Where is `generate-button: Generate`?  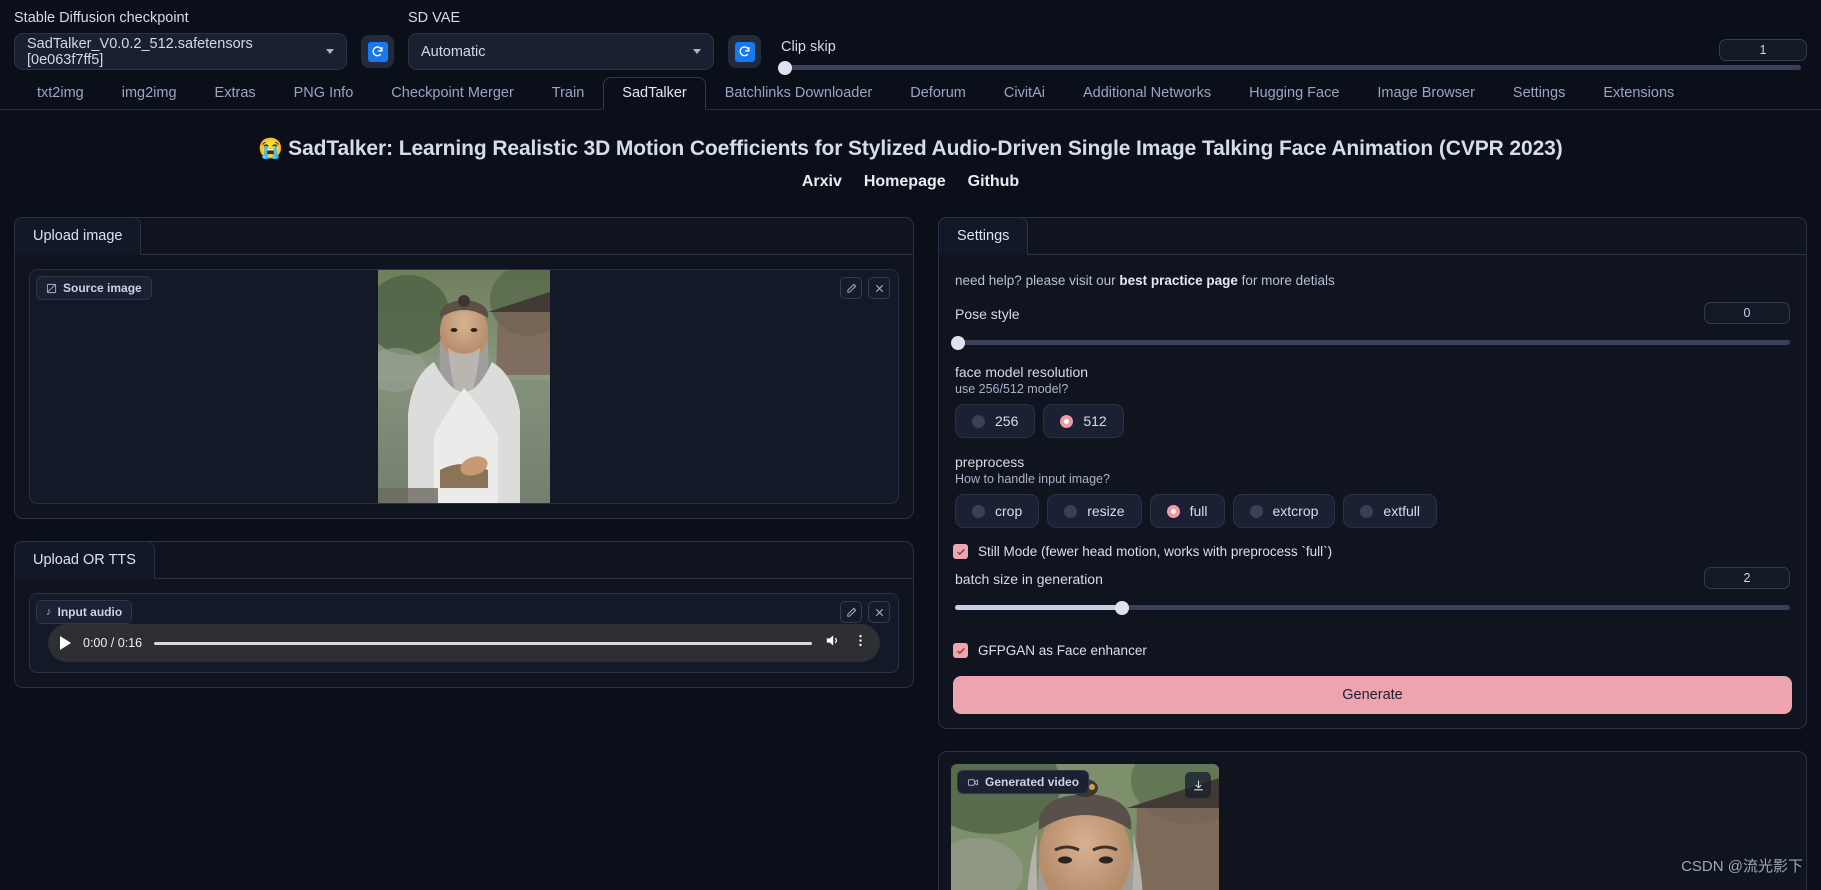 generate-button: Generate is located at coordinates (1372, 695).